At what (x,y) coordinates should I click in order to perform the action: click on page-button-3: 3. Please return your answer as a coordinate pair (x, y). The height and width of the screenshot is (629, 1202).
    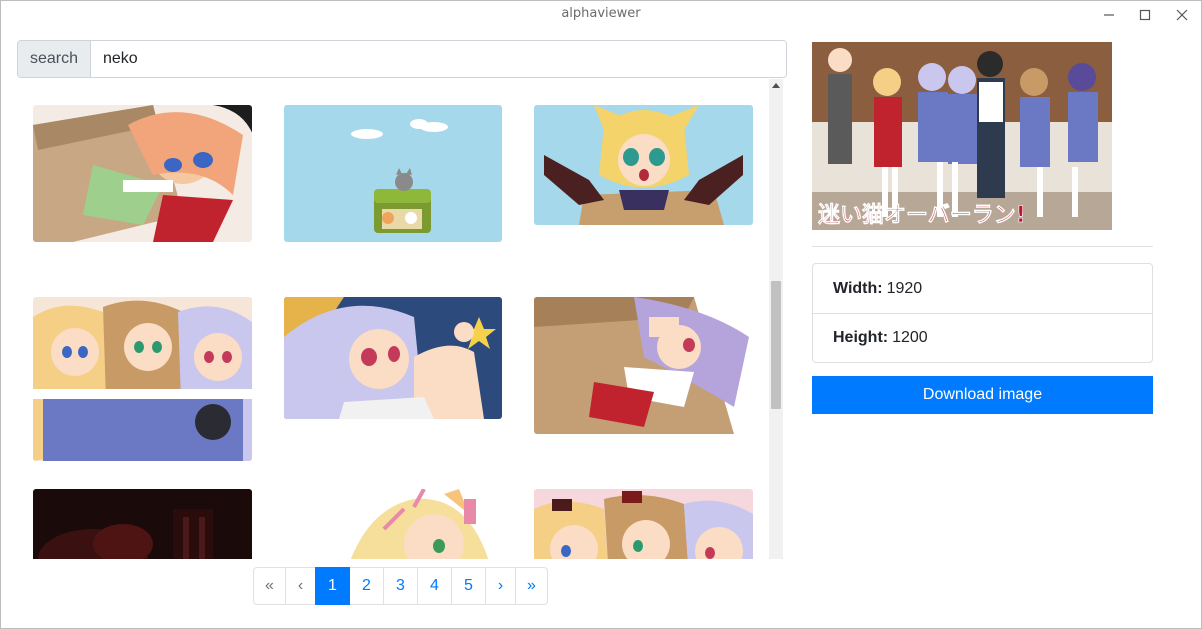
    Looking at the image, I should click on (400, 586).